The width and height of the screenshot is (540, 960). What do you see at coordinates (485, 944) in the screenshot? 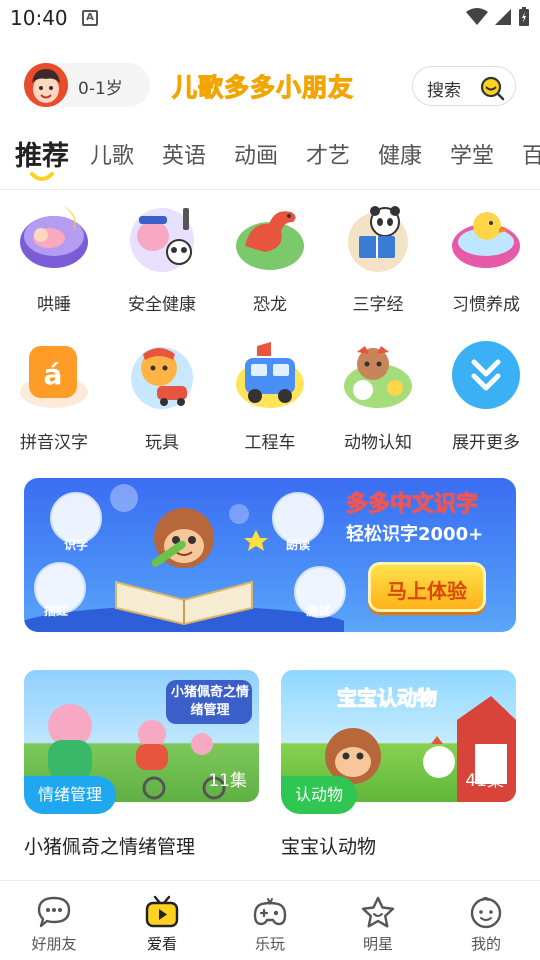
I see `nav-label: 我的` at bounding box center [485, 944].